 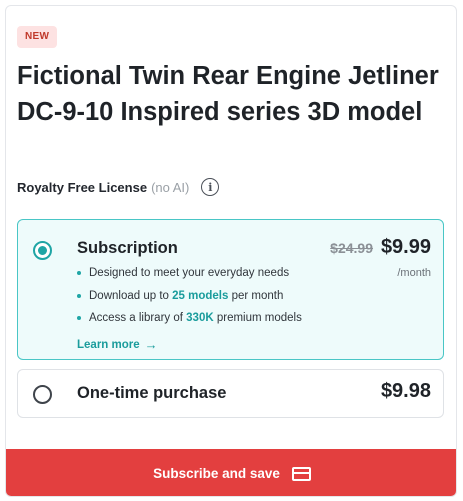 I want to click on subscription-period: /month, so click(x=414, y=273).